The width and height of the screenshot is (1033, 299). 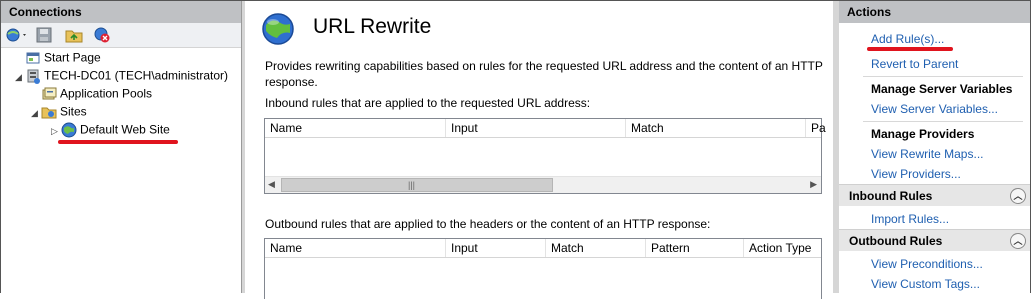 I want to click on scroll-thumb: |||, so click(x=417, y=185).